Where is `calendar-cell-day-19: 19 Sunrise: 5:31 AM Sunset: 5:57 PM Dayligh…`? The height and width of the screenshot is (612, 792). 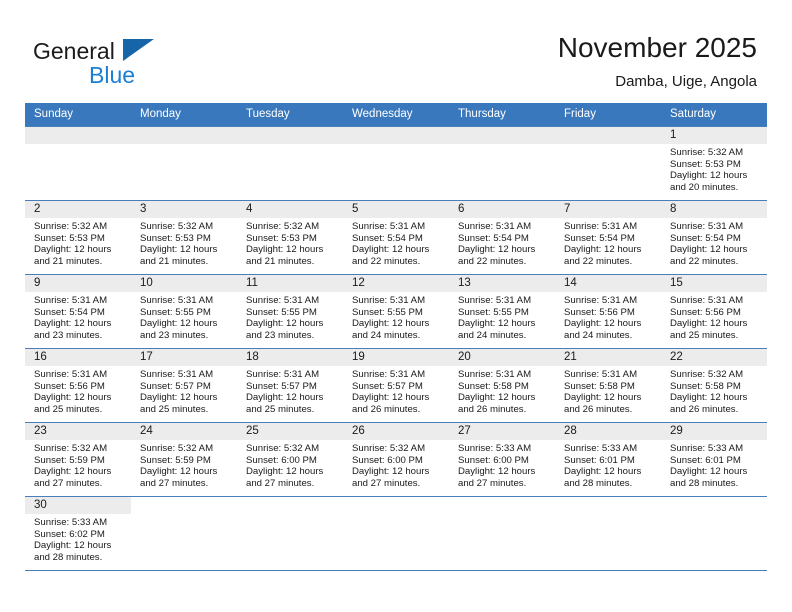
calendar-cell-day-19: 19 Sunrise: 5:31 AM Sunset: 5:57 PM Dayligh… is located at coordinates (396, 385).